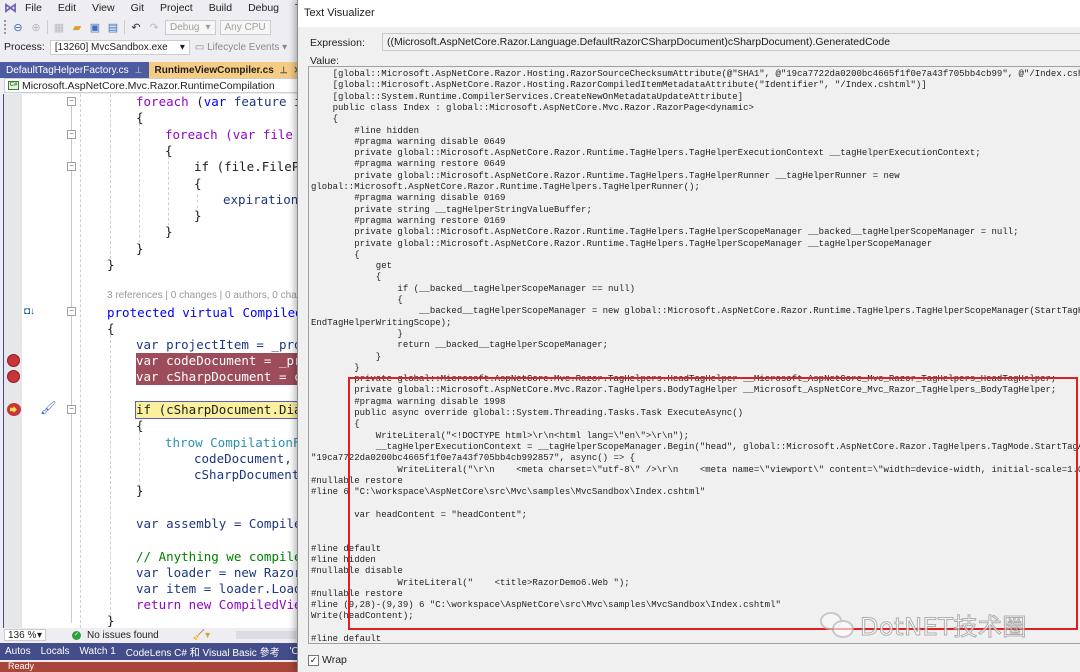 The width and height of the screenshot is (1080, 672). I want to click on tab-locals: Locals, so click(55, 651).